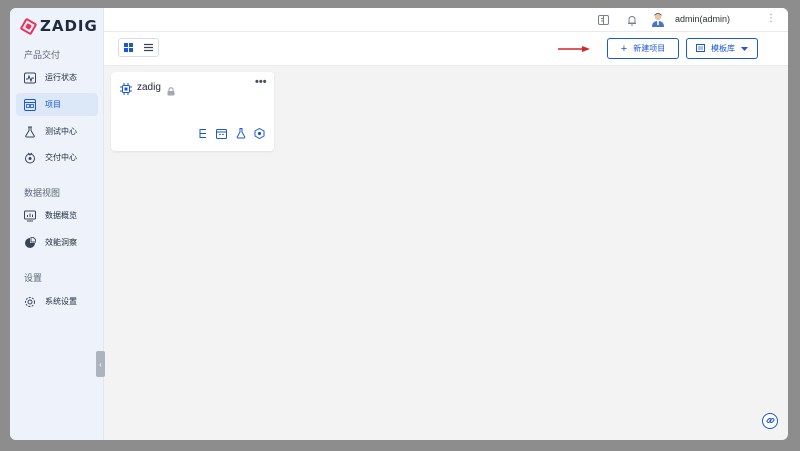  Describe the element at coordinates (69, 26) in the screenshot. I see `logo-text: ZADIG` at that location.